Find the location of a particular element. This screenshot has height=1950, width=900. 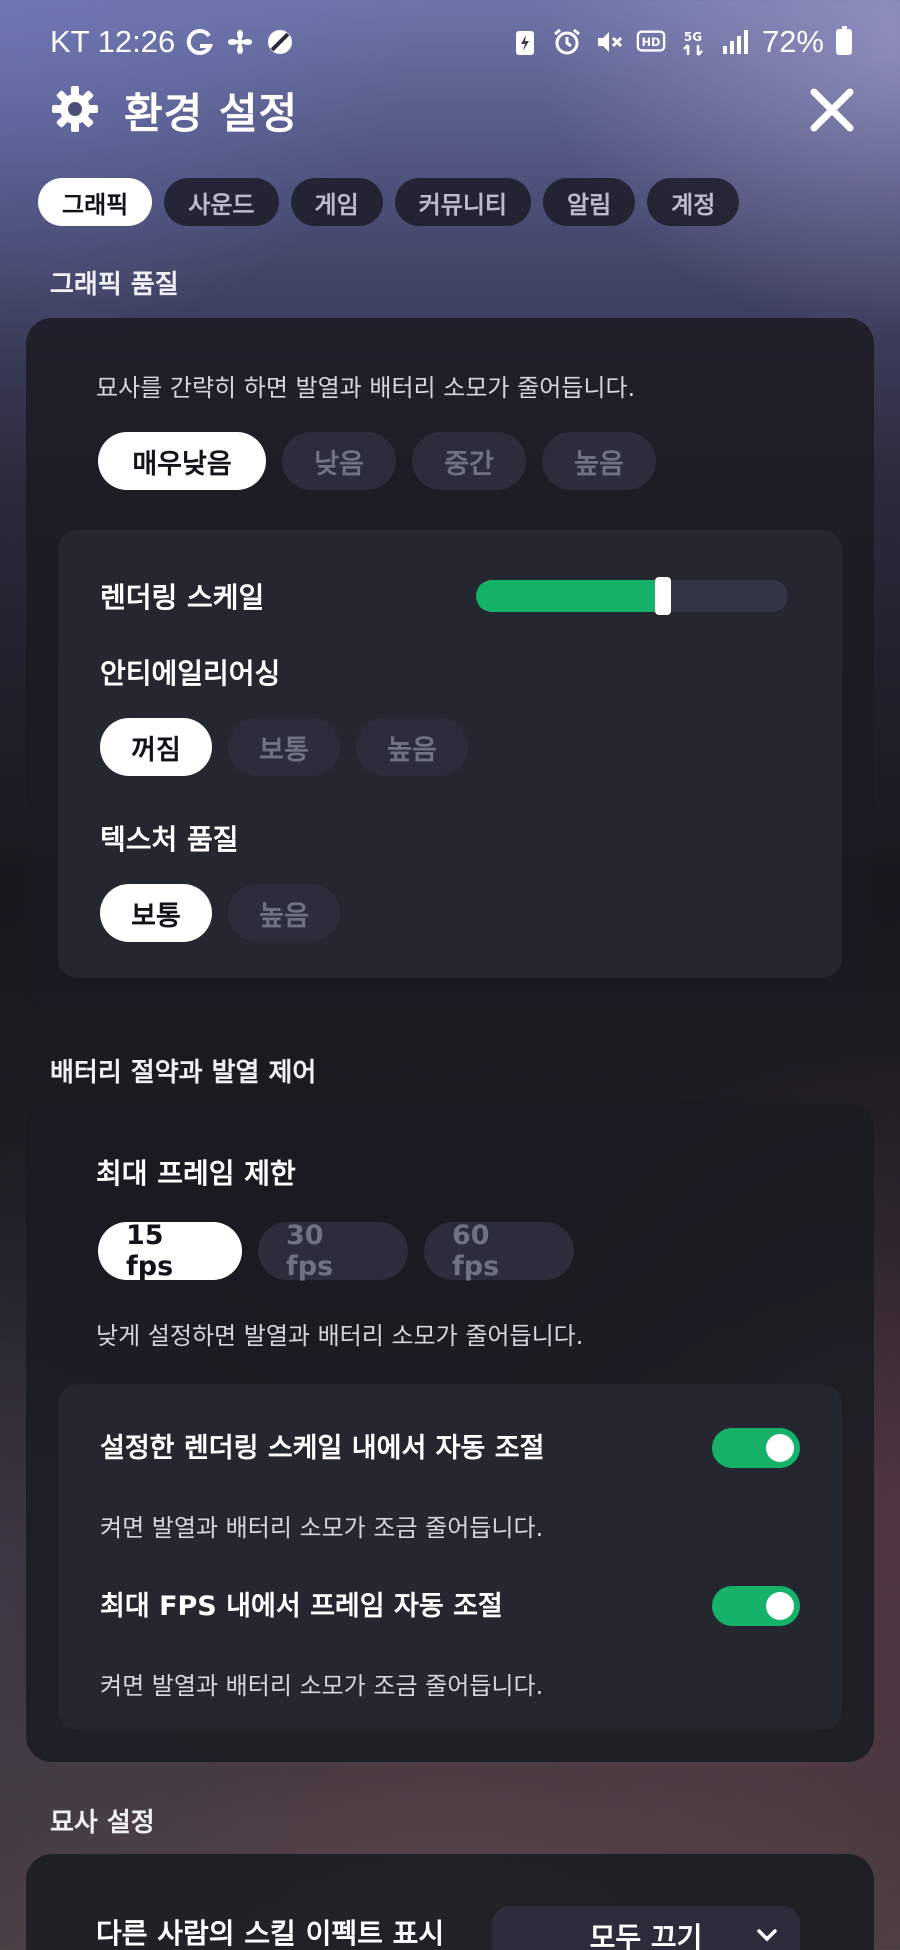

texture-quality-label: 텍스처 품질 is located at coordinates (169, 839).